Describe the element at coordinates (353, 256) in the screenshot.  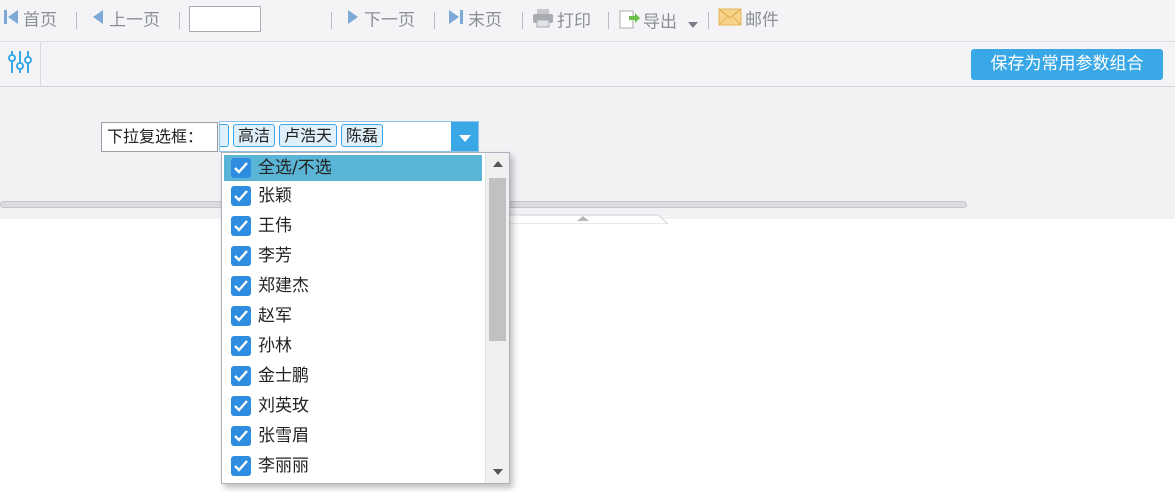
I see `list-item: 李芳` at that location.